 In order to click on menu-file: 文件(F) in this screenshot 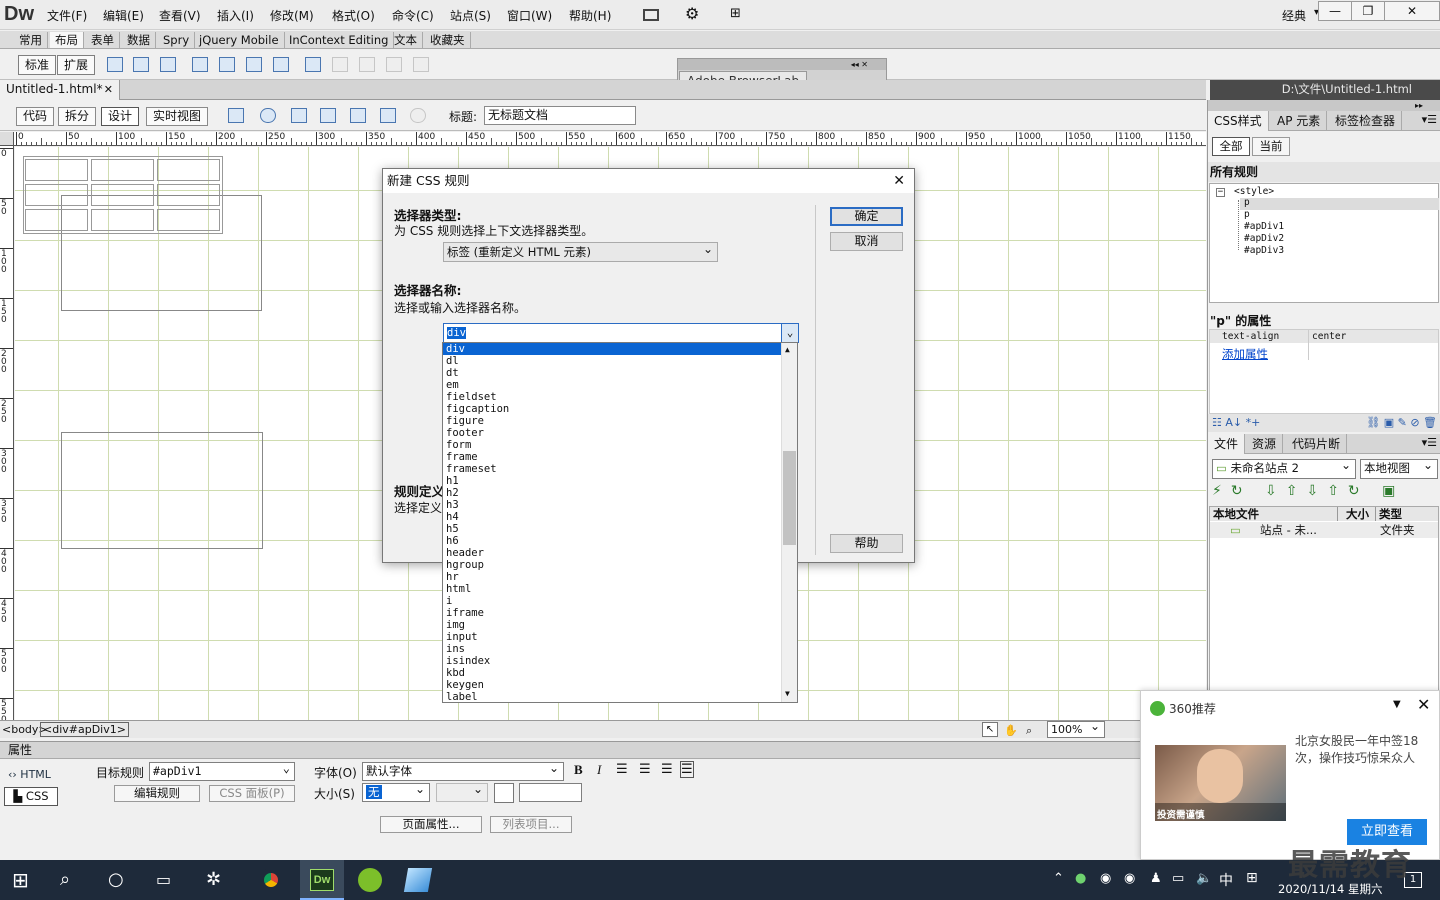, I will do `click(67, 15)`.